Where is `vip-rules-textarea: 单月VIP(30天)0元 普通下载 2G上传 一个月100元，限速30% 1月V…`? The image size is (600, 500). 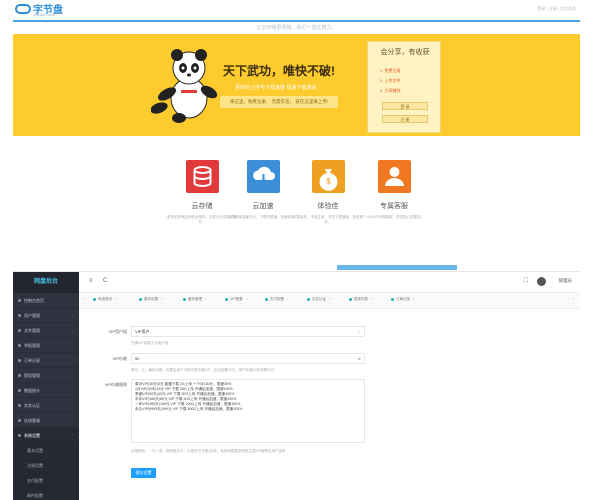
vip-rules-textarea: 单月VIP(30天)0元 普通下载 2G上传 一个月100元，限速30% 1月V… is located at coordinates (248, 411).